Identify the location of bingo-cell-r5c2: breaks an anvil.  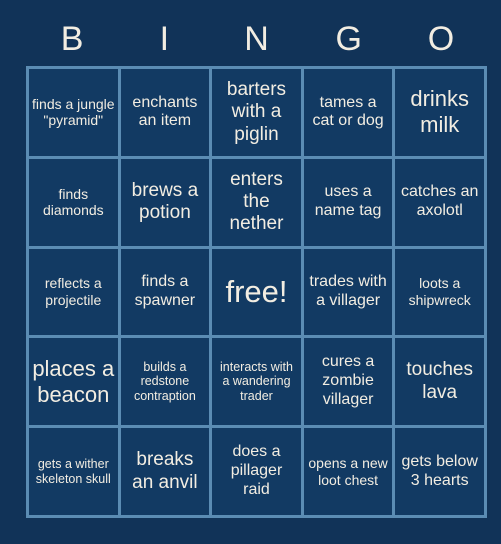
(165, 471).